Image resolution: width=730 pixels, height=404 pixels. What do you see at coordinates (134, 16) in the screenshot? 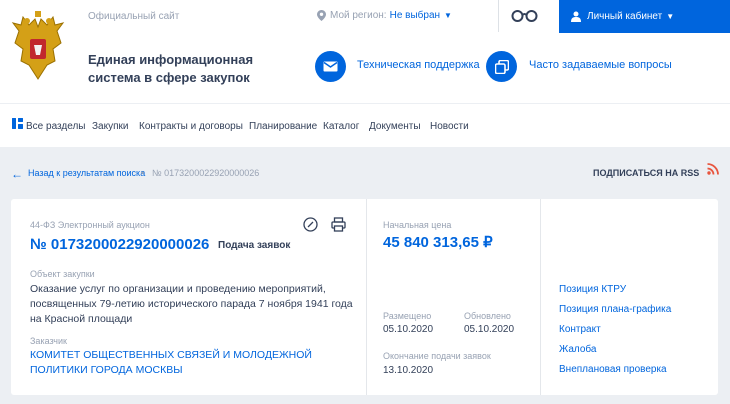
I see `official-site-label: Официальный сайт` at bounding box center [134, 16].